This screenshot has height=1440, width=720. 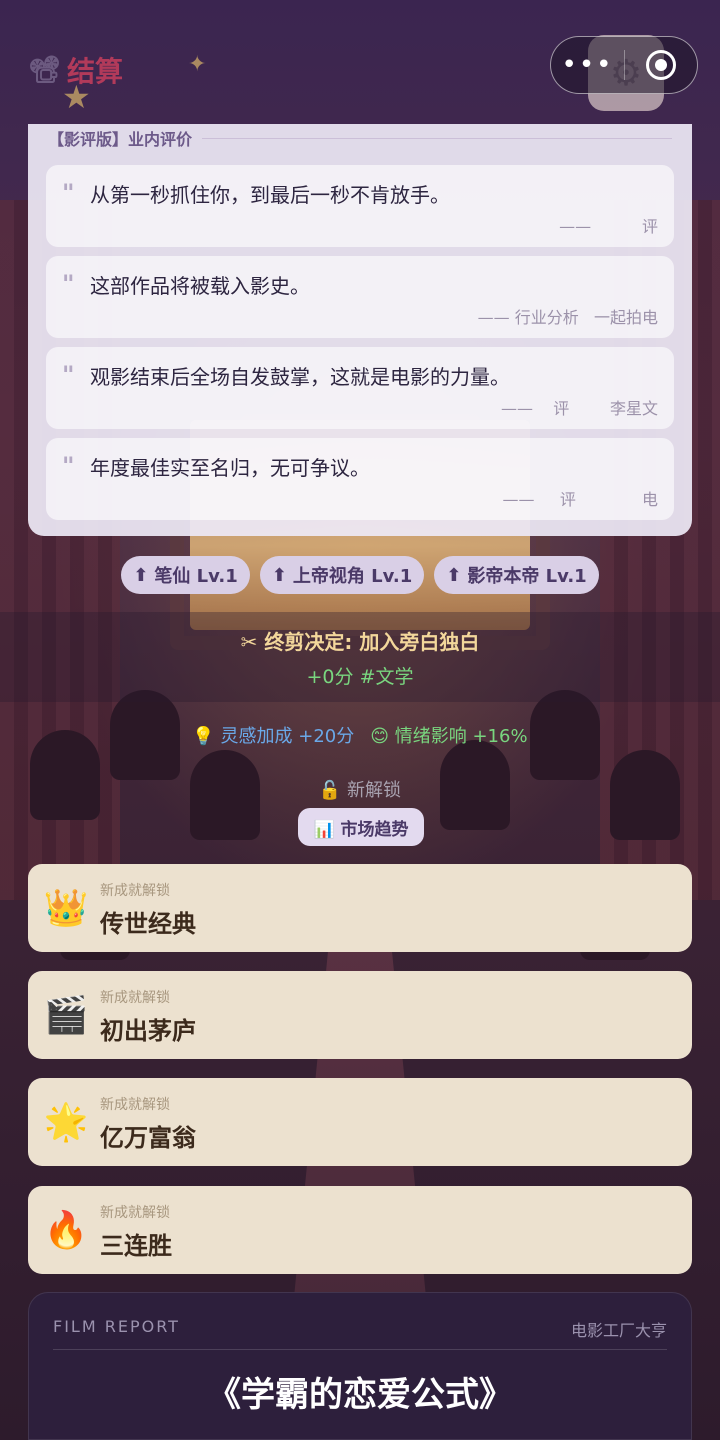 I want to click on close-button, so click(x=661, y=65).